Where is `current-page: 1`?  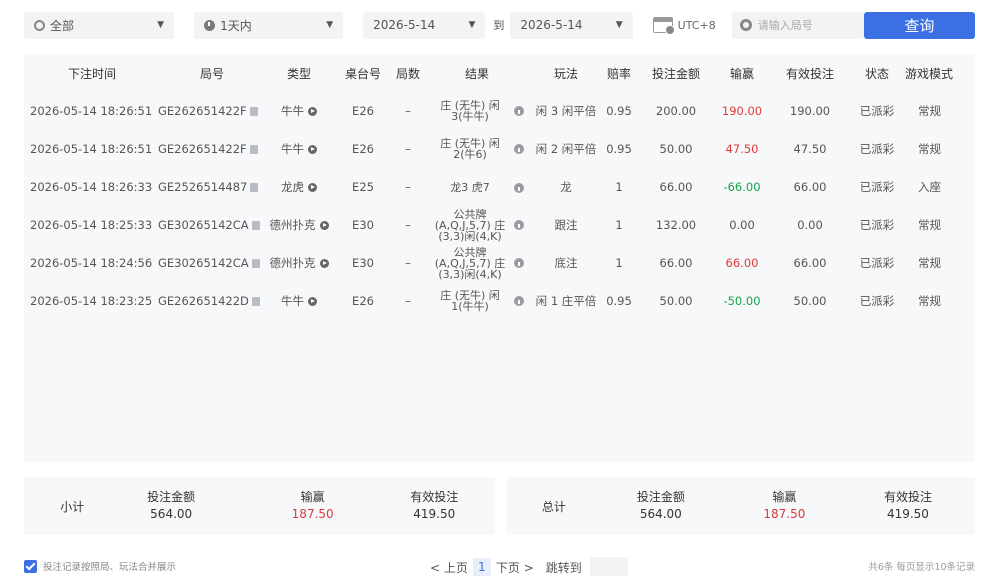
current-page: 1 is located at coordinates (481, 567).